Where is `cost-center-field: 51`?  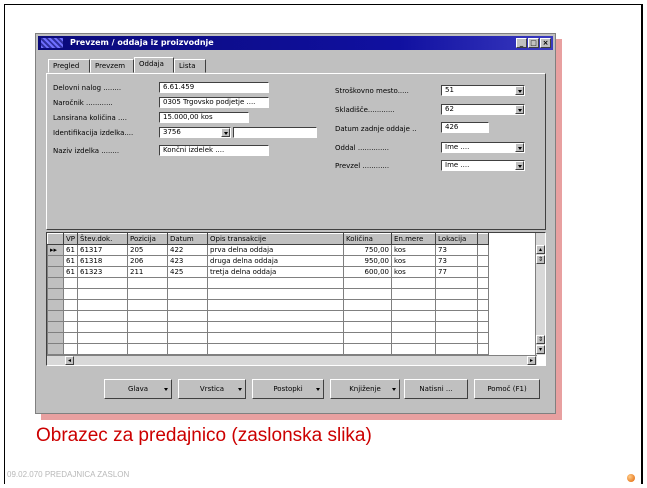 cost-center-field: 51 is located at coordinates (483, 90).